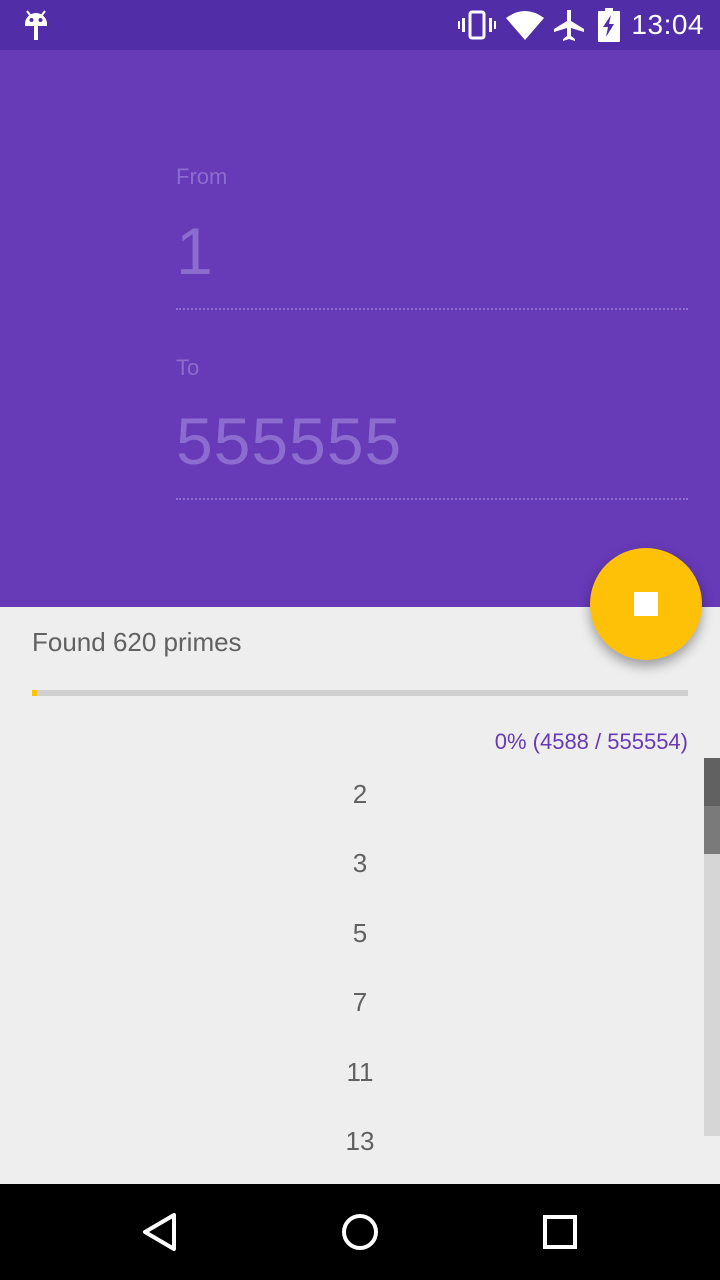  What do you see at coordinates (432, 309) in the screenshot?
I see `from-underline` at bounding box center [432, 309].